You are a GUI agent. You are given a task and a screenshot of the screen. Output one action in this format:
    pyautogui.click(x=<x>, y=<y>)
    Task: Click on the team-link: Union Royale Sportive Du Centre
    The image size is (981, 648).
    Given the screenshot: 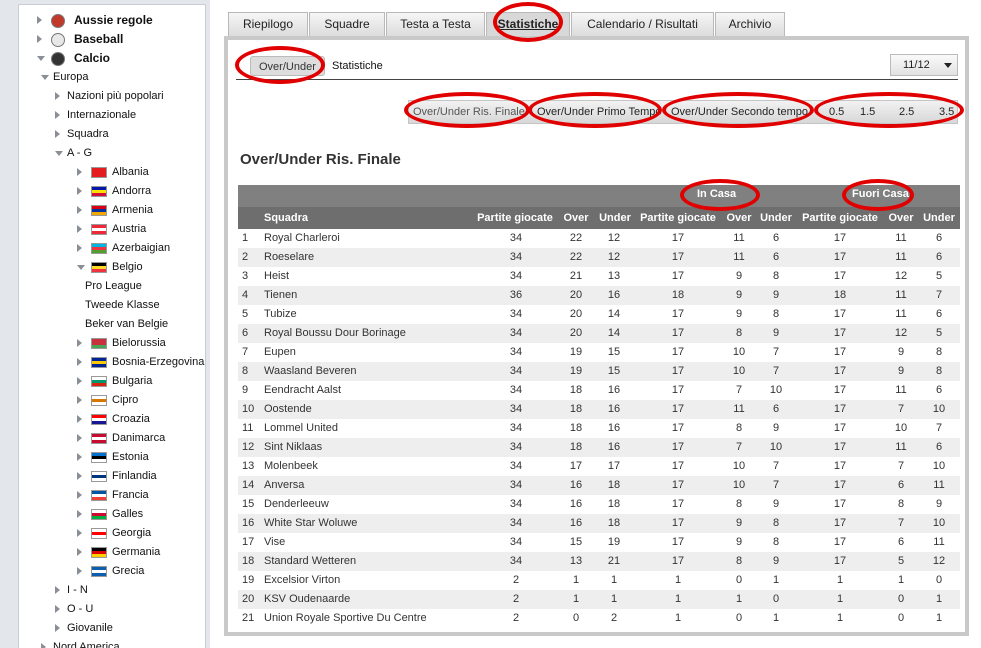 What is the action you would take?
    pyautogui.click(x=379, y=618)
    